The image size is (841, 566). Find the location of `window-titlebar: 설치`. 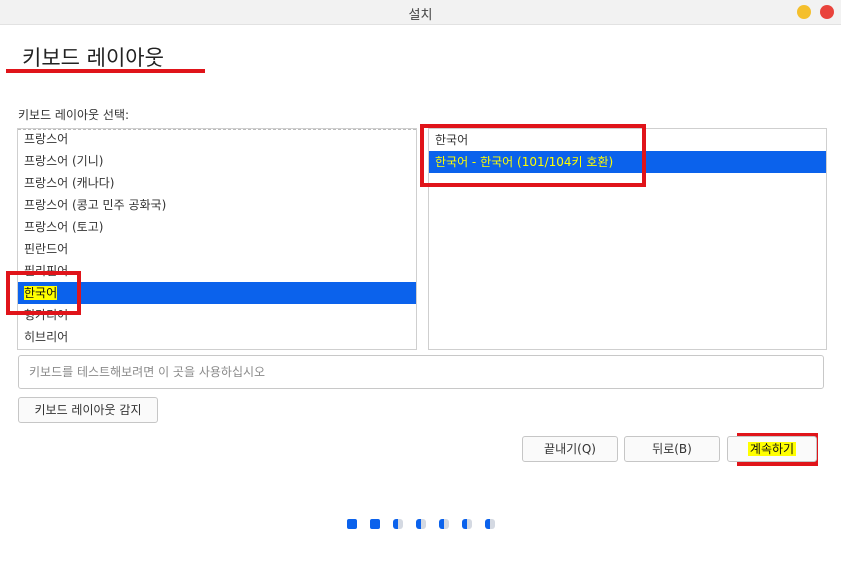

window-titlebar: 설치 is located at coordinates (420, 12).